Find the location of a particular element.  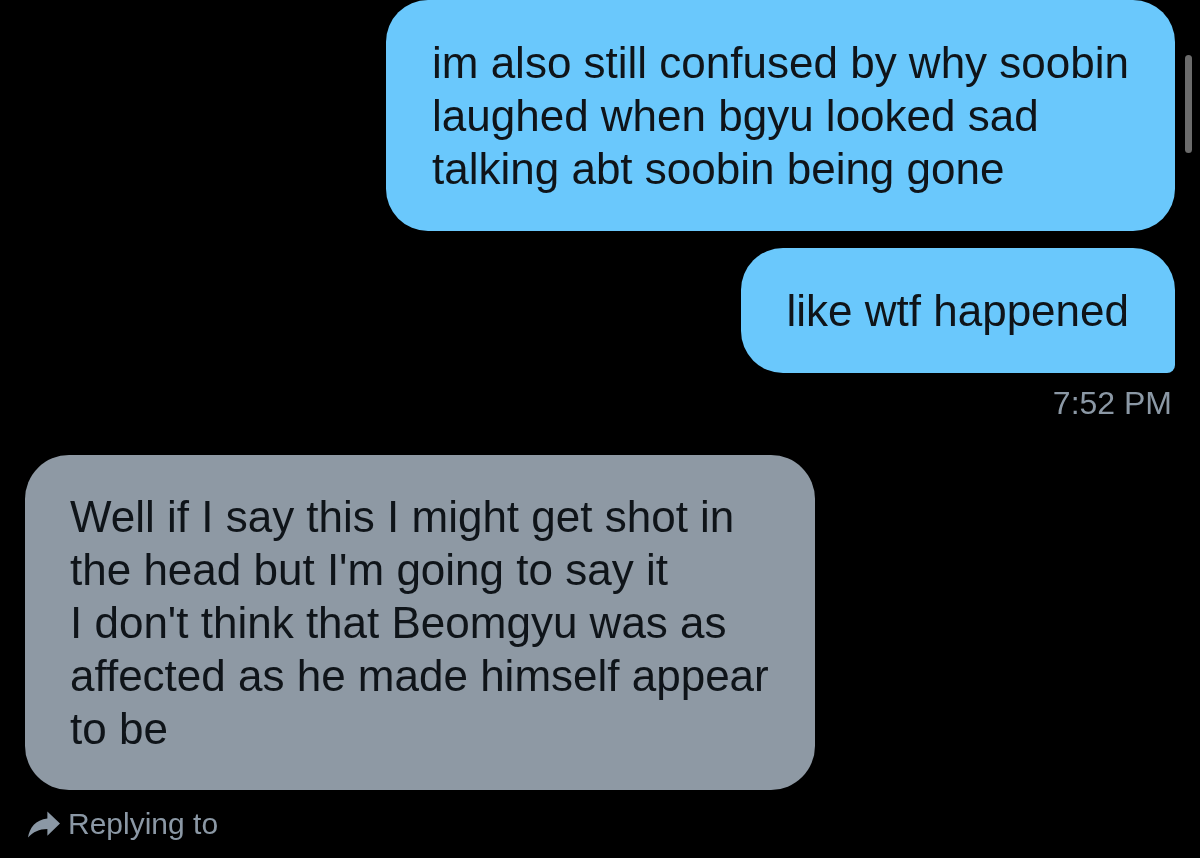

sent-message-bubble: like wtf happened is located at coordinates (957, 310).